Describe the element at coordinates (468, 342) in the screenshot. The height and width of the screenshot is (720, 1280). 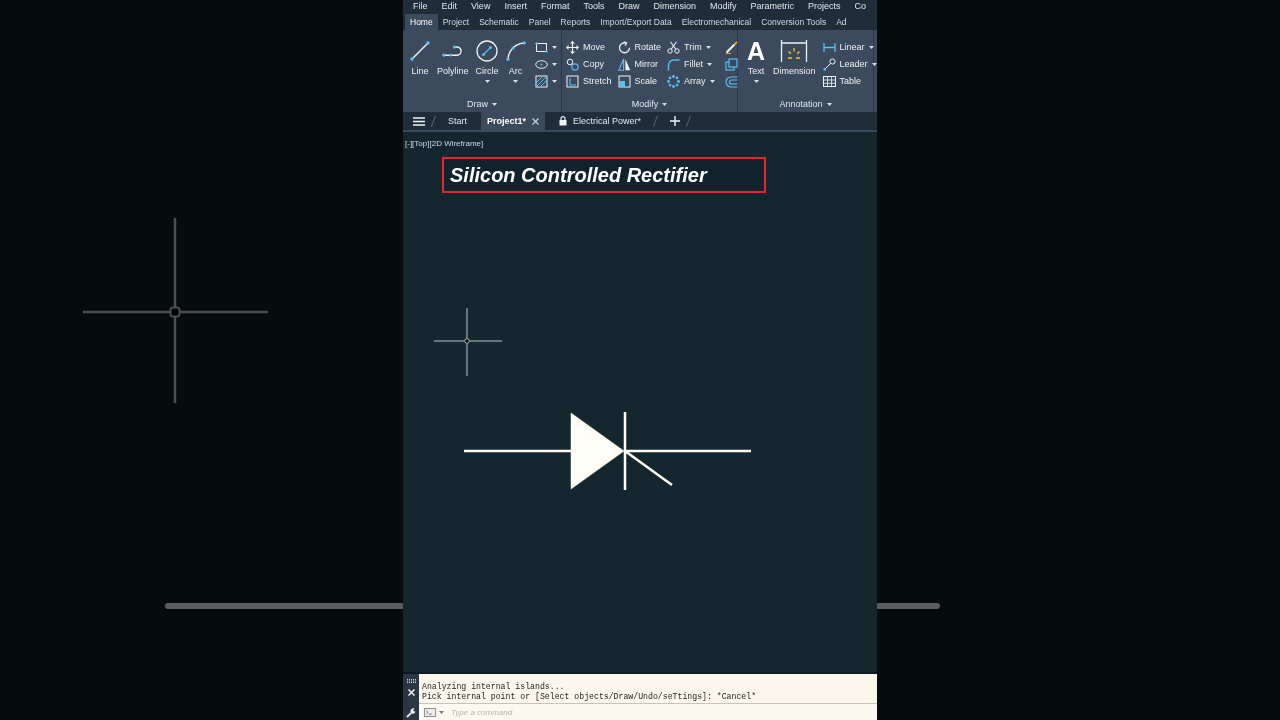
I see `crosshair-cursor-icon` at that location.